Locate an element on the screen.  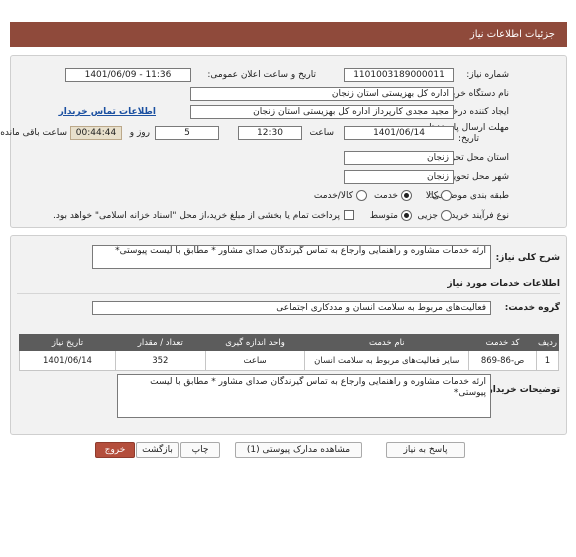
need-number-field: 1101003189000011 is located at coordinates (399, 75).